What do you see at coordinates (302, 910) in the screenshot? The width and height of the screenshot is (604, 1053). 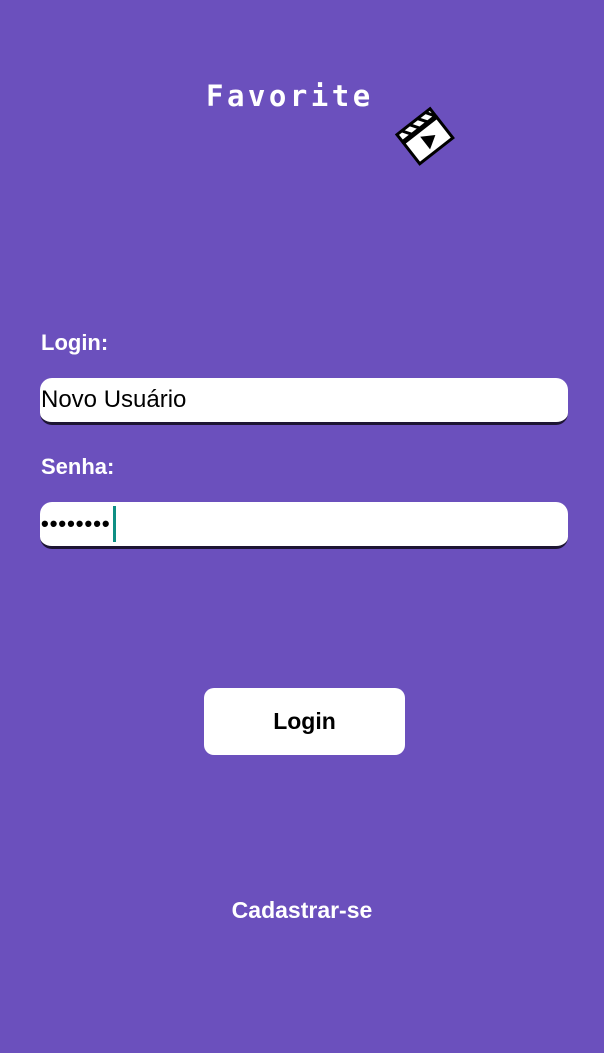 I see `signup-link: Cadastrar-se` at bounding box center [302, 910].